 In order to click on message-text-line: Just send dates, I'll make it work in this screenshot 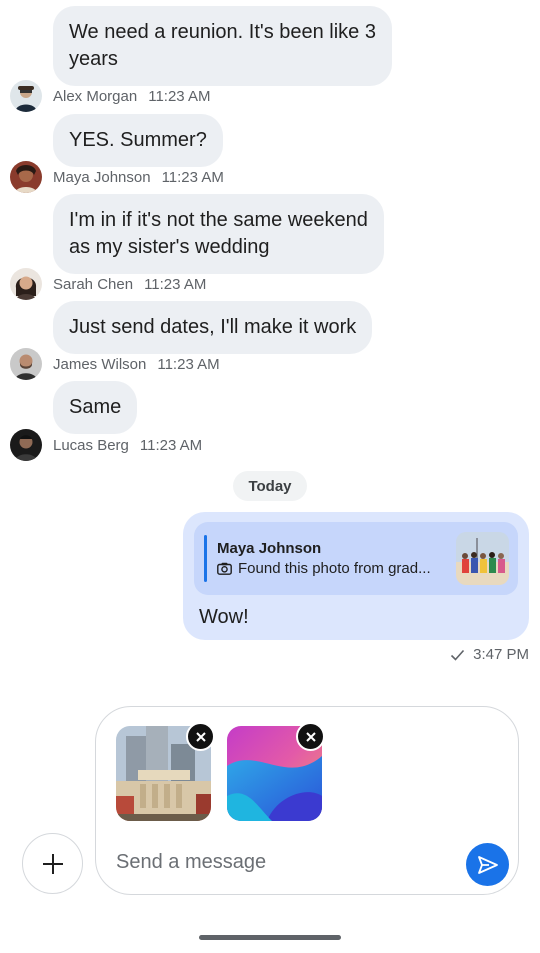, I will do `click(213, 327)`.